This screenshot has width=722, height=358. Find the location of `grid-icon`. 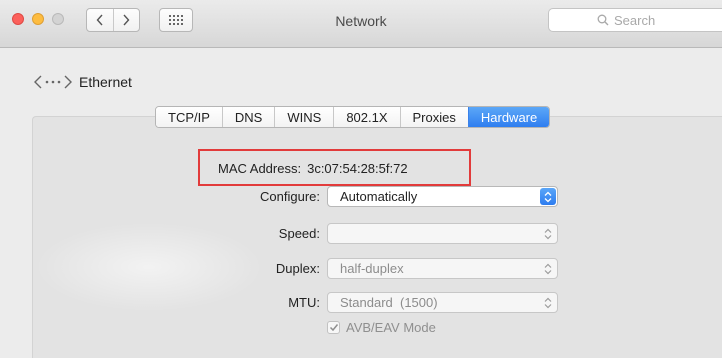

grid-icon is located at coordinates (176, 20).